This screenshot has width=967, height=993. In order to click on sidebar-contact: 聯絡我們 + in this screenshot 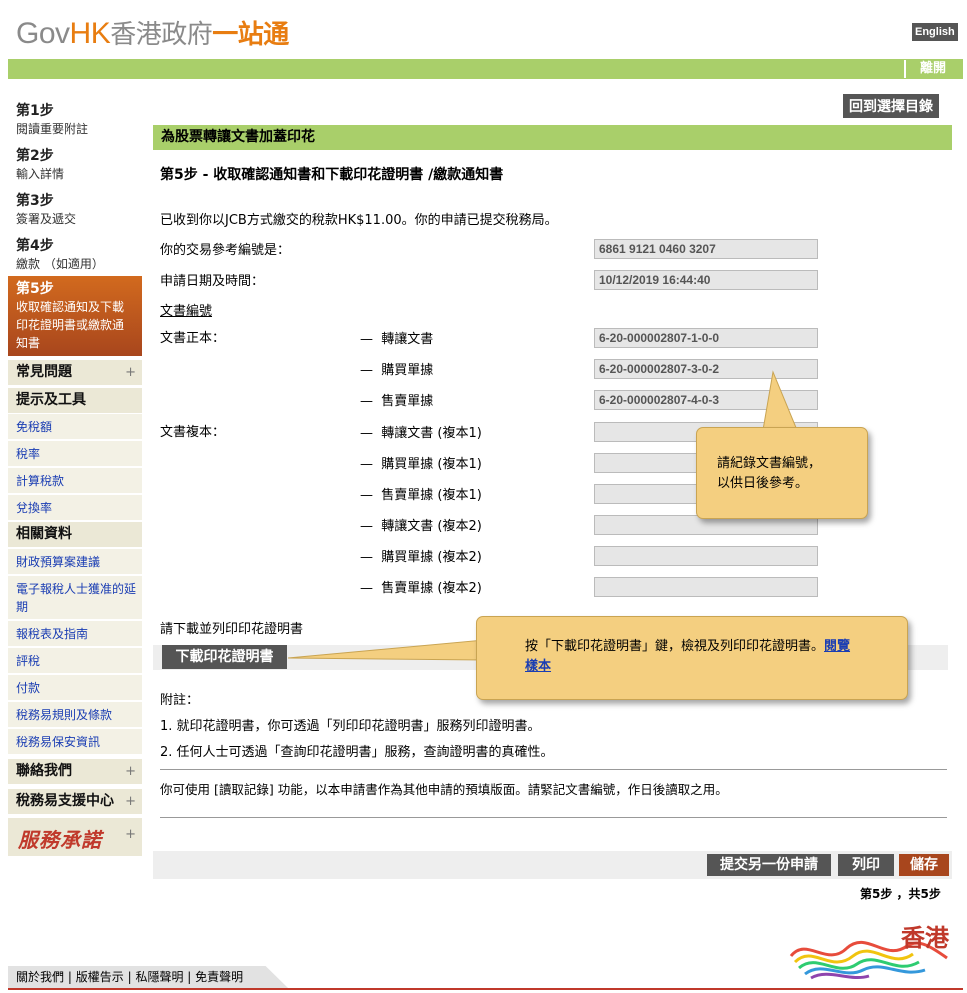, I will do `click(75, 771)`.